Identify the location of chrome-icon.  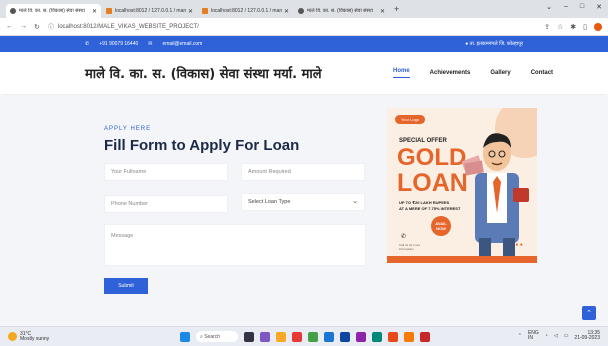
(313, 336).